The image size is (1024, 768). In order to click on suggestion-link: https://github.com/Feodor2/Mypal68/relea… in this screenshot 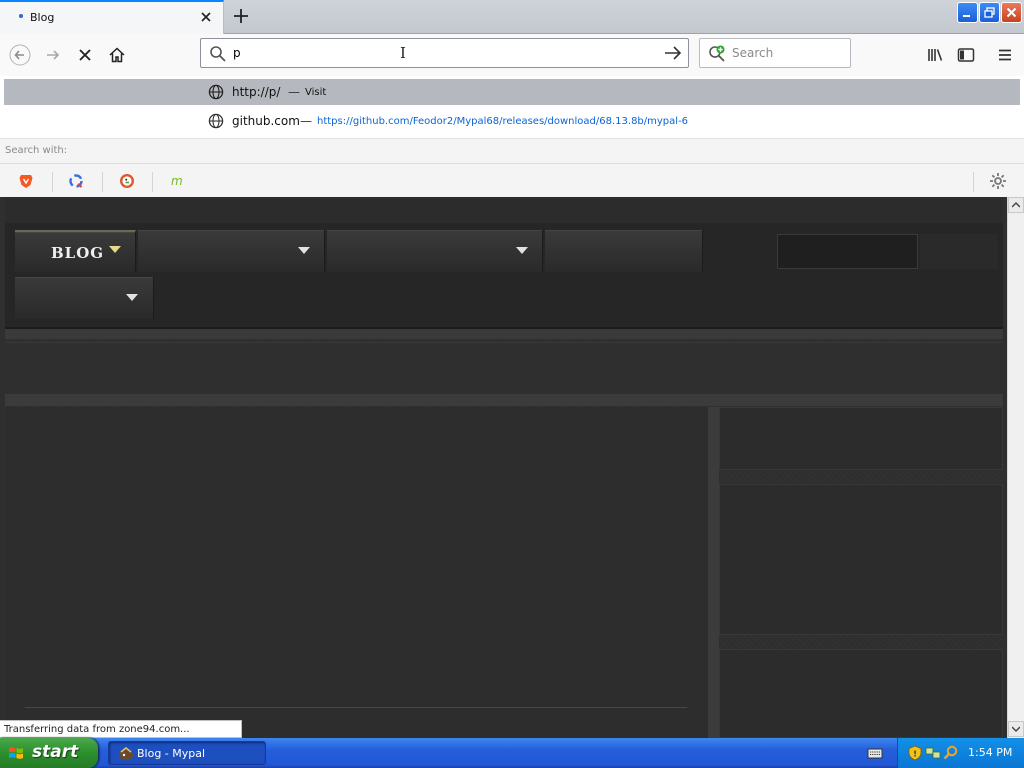, I will do `click(503, 121)`.